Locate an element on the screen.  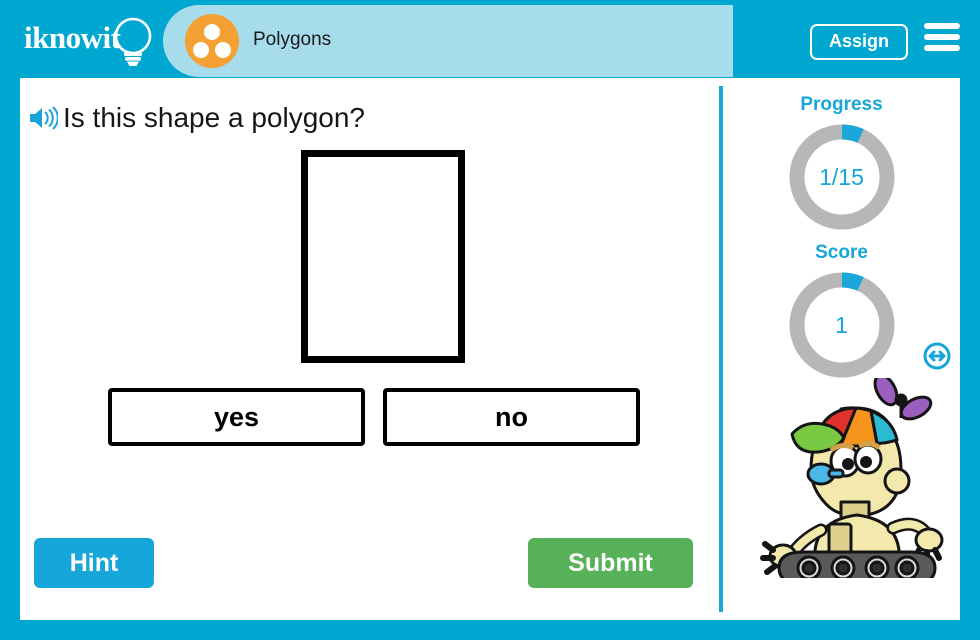
brand-logo: iknowit is located at coordinates (92, 41).